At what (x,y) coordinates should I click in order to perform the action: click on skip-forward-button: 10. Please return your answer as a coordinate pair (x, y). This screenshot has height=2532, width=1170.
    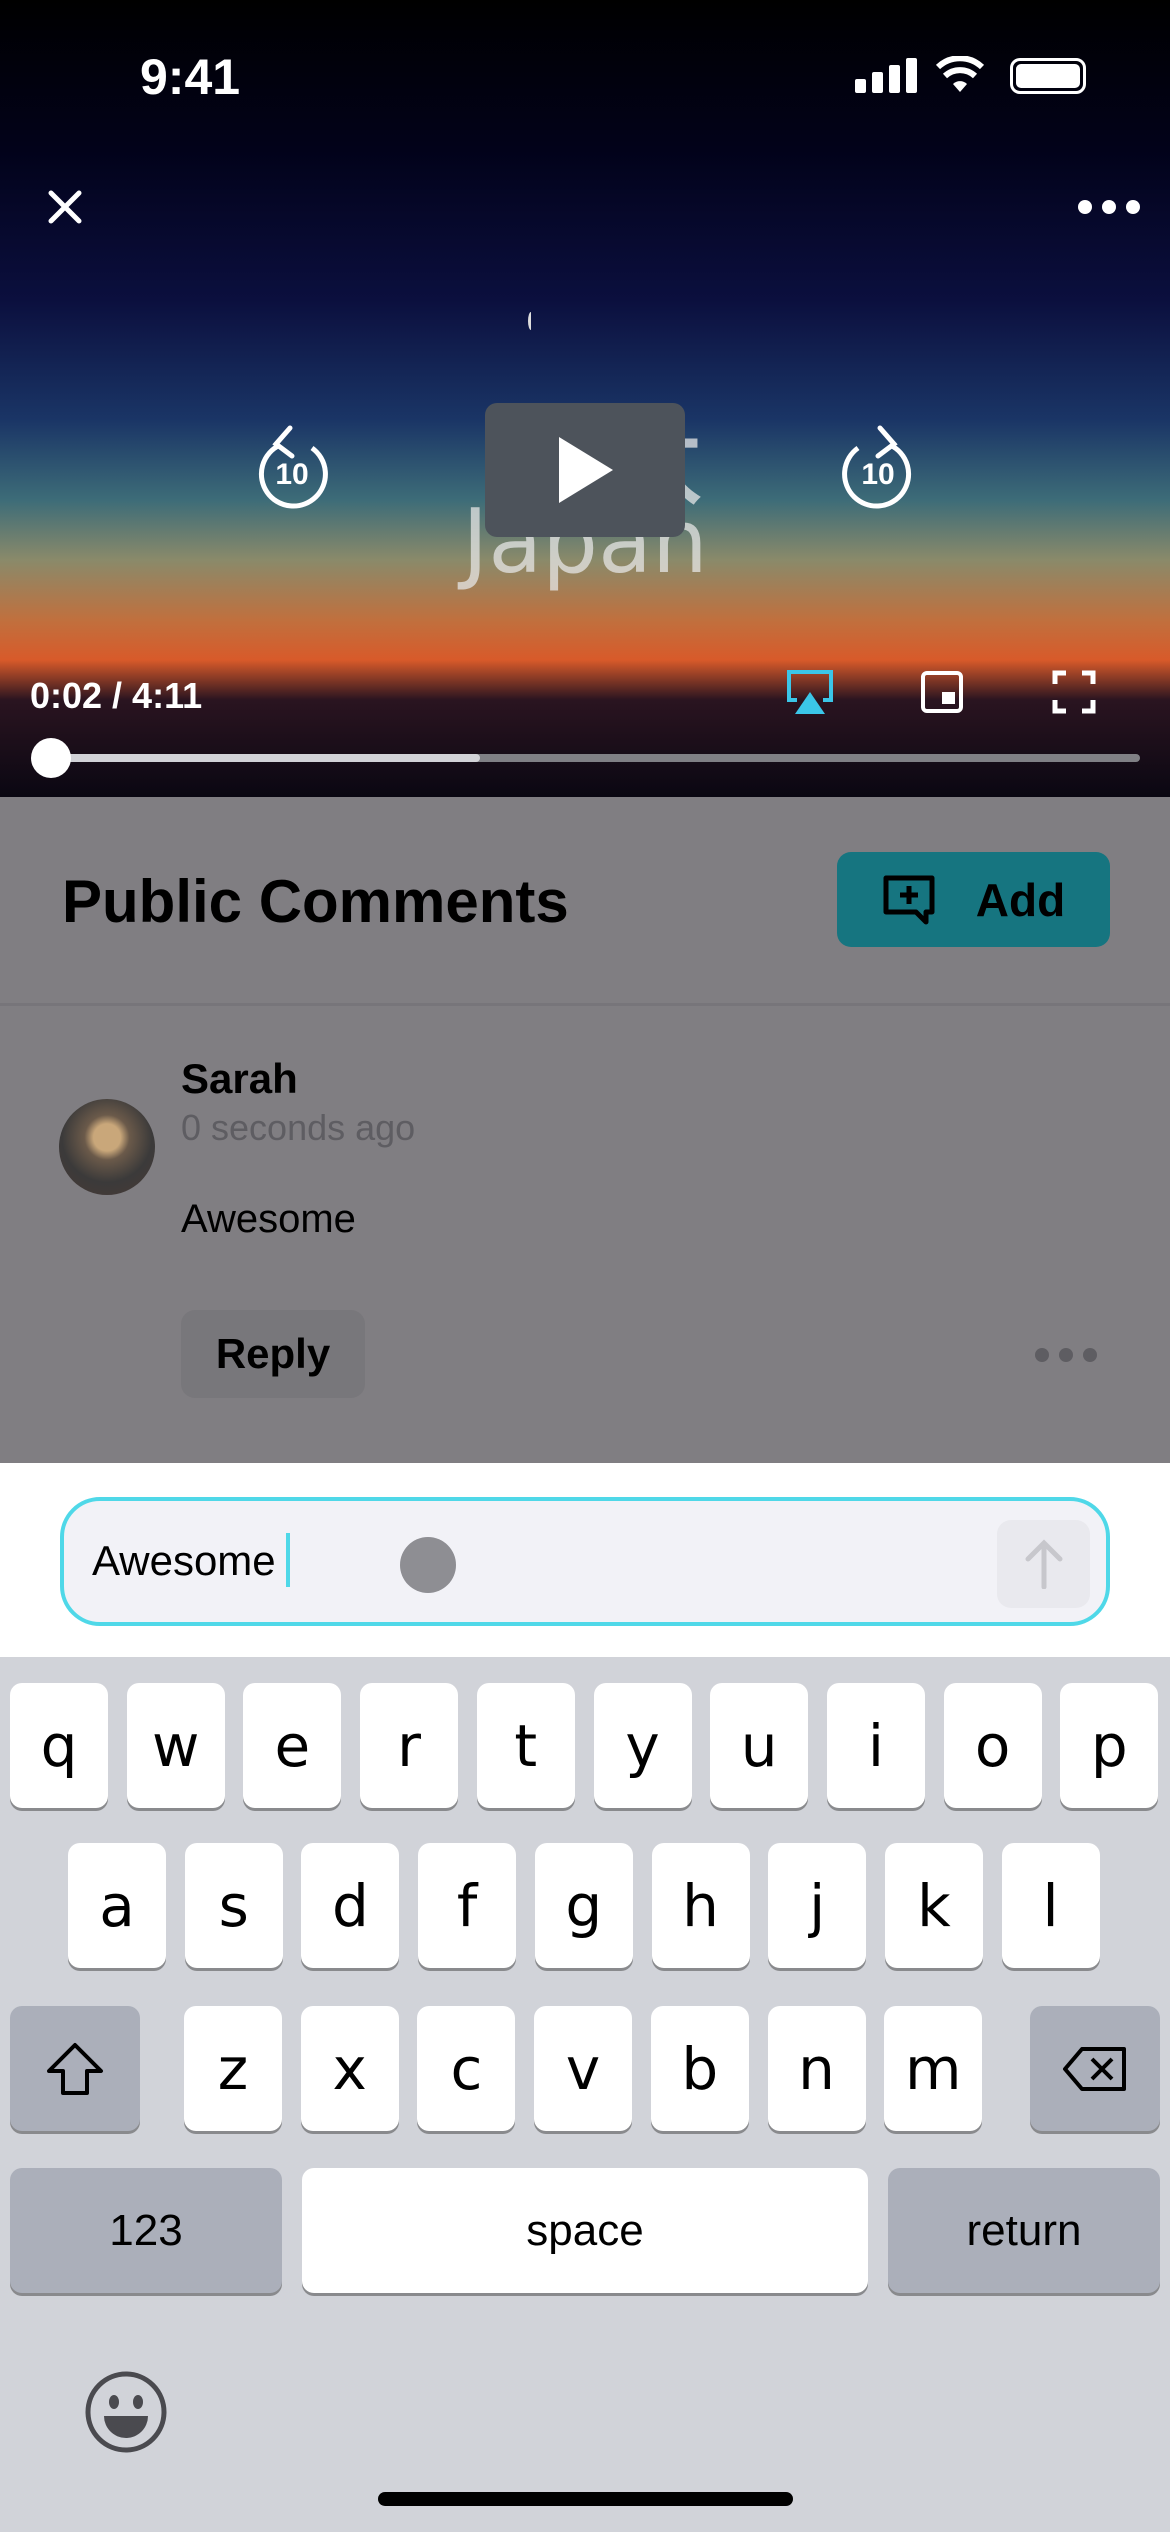
    Looking at the image, I should click on (878, 470).